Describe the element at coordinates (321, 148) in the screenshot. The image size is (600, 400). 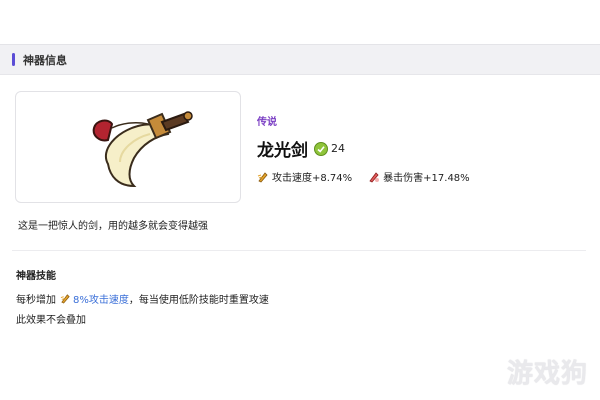
I see `level-badge-icon` at that location.